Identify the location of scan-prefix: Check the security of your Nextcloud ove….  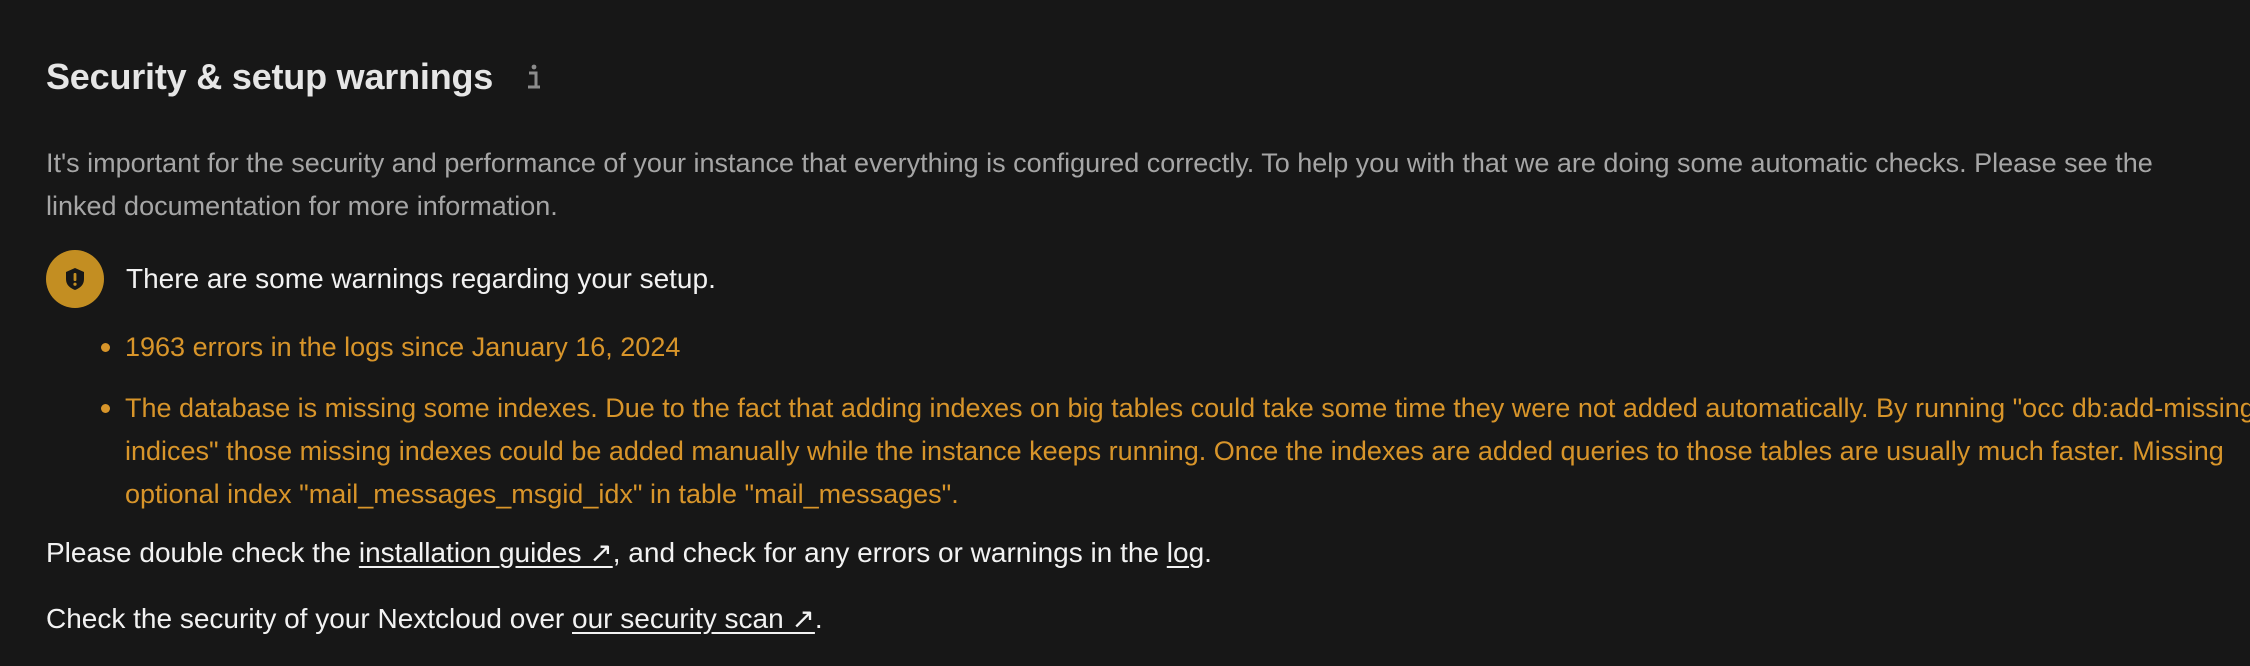
(309, 618).